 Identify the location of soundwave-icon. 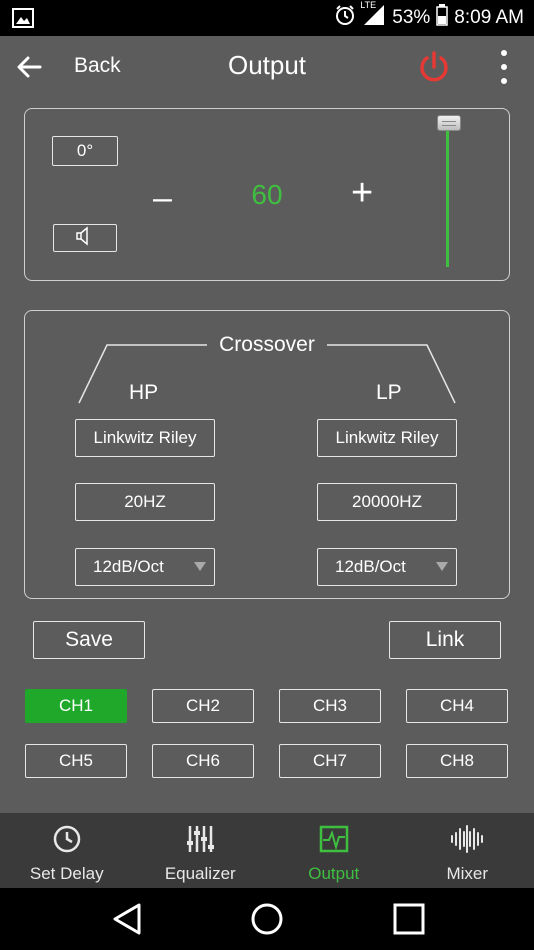
(467, 839).